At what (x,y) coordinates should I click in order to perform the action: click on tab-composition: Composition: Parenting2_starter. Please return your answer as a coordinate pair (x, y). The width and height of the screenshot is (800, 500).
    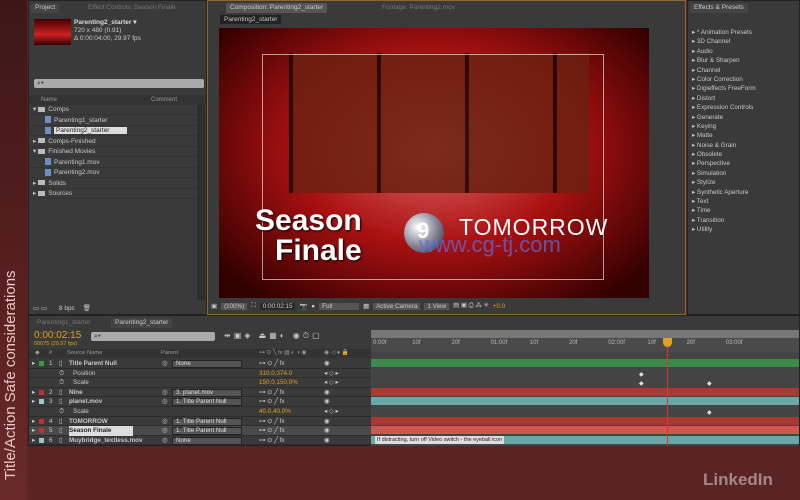
    Looking at the image, I should click on (277, 8).